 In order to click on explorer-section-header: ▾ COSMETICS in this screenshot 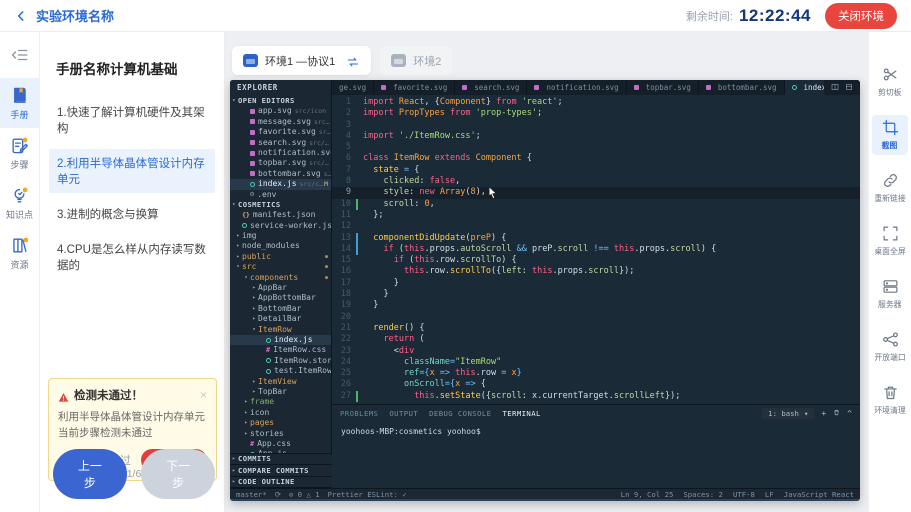, I will do `click(280, 205)`.